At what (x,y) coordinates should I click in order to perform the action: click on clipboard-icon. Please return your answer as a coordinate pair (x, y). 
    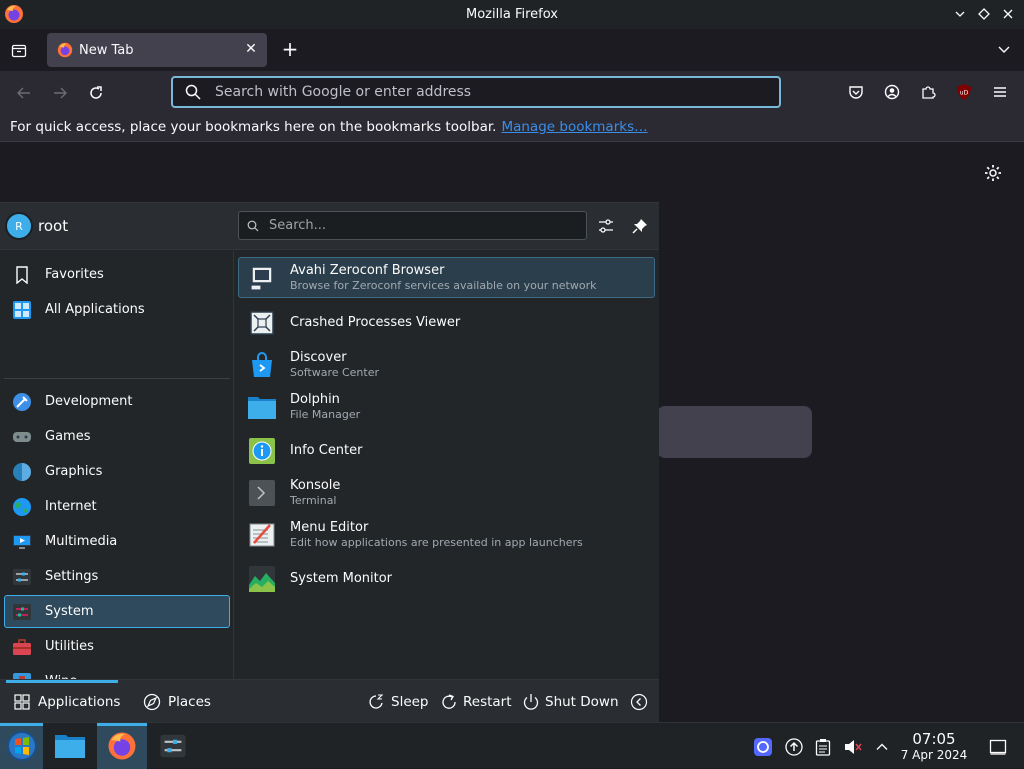
    Looking at the image, I should click on (823, 747).